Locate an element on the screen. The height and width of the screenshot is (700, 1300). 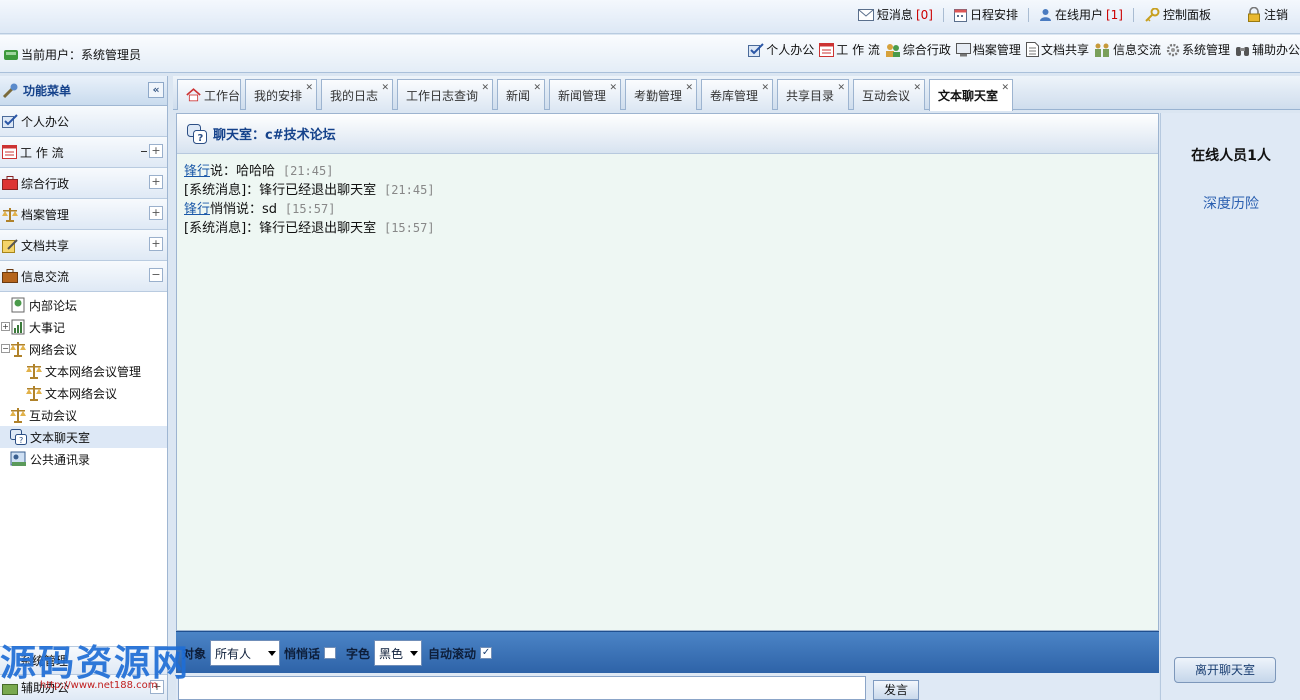
whisper-checkbox is located at coordinates (330, 653).